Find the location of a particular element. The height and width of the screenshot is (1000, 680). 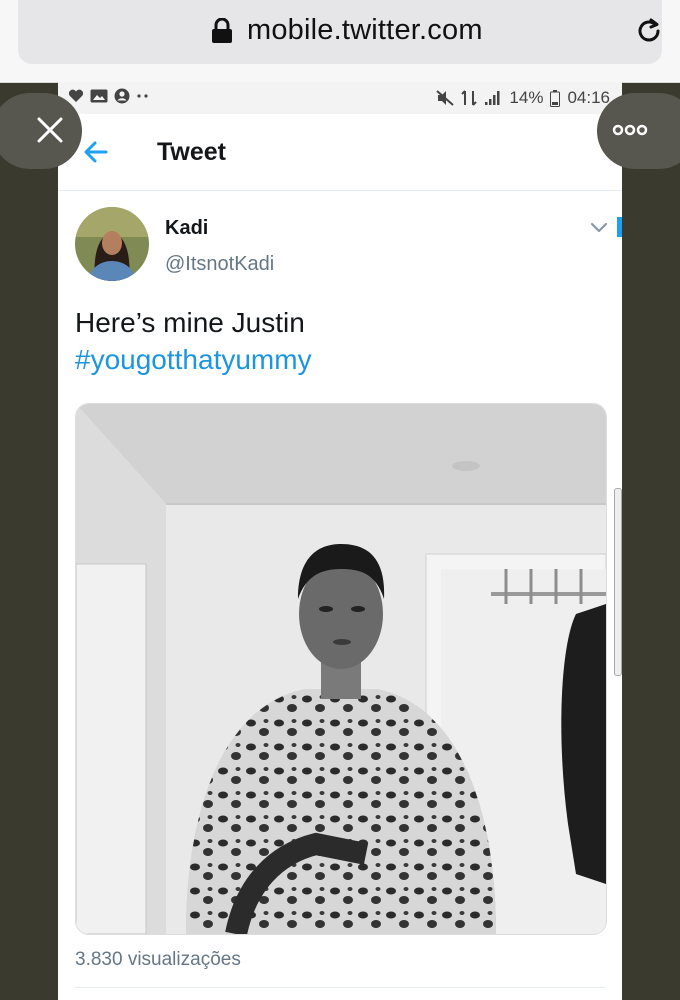

lock-icon is located at coordinates (222, 30).